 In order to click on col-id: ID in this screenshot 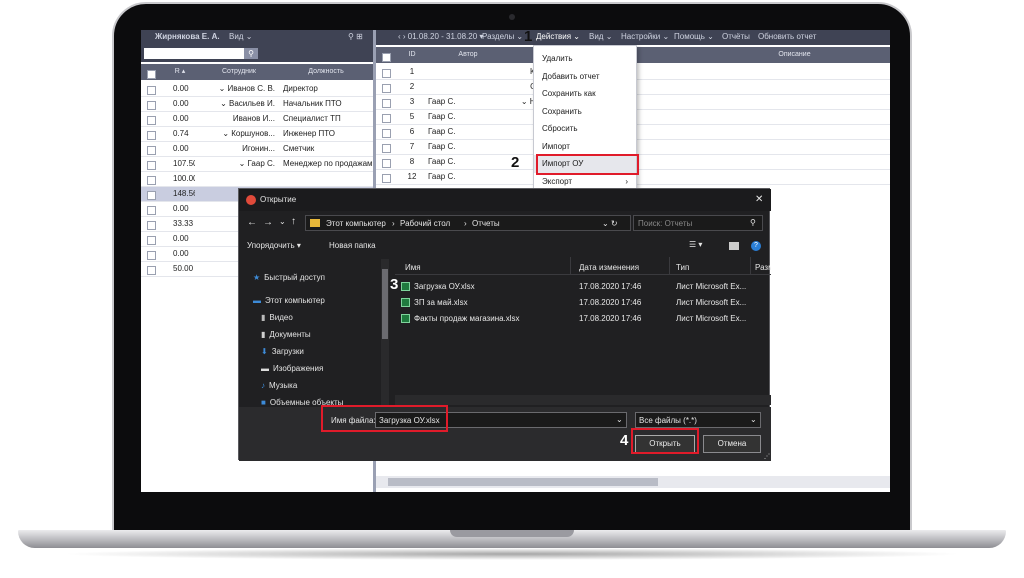, I will do `click(412, 55)`.